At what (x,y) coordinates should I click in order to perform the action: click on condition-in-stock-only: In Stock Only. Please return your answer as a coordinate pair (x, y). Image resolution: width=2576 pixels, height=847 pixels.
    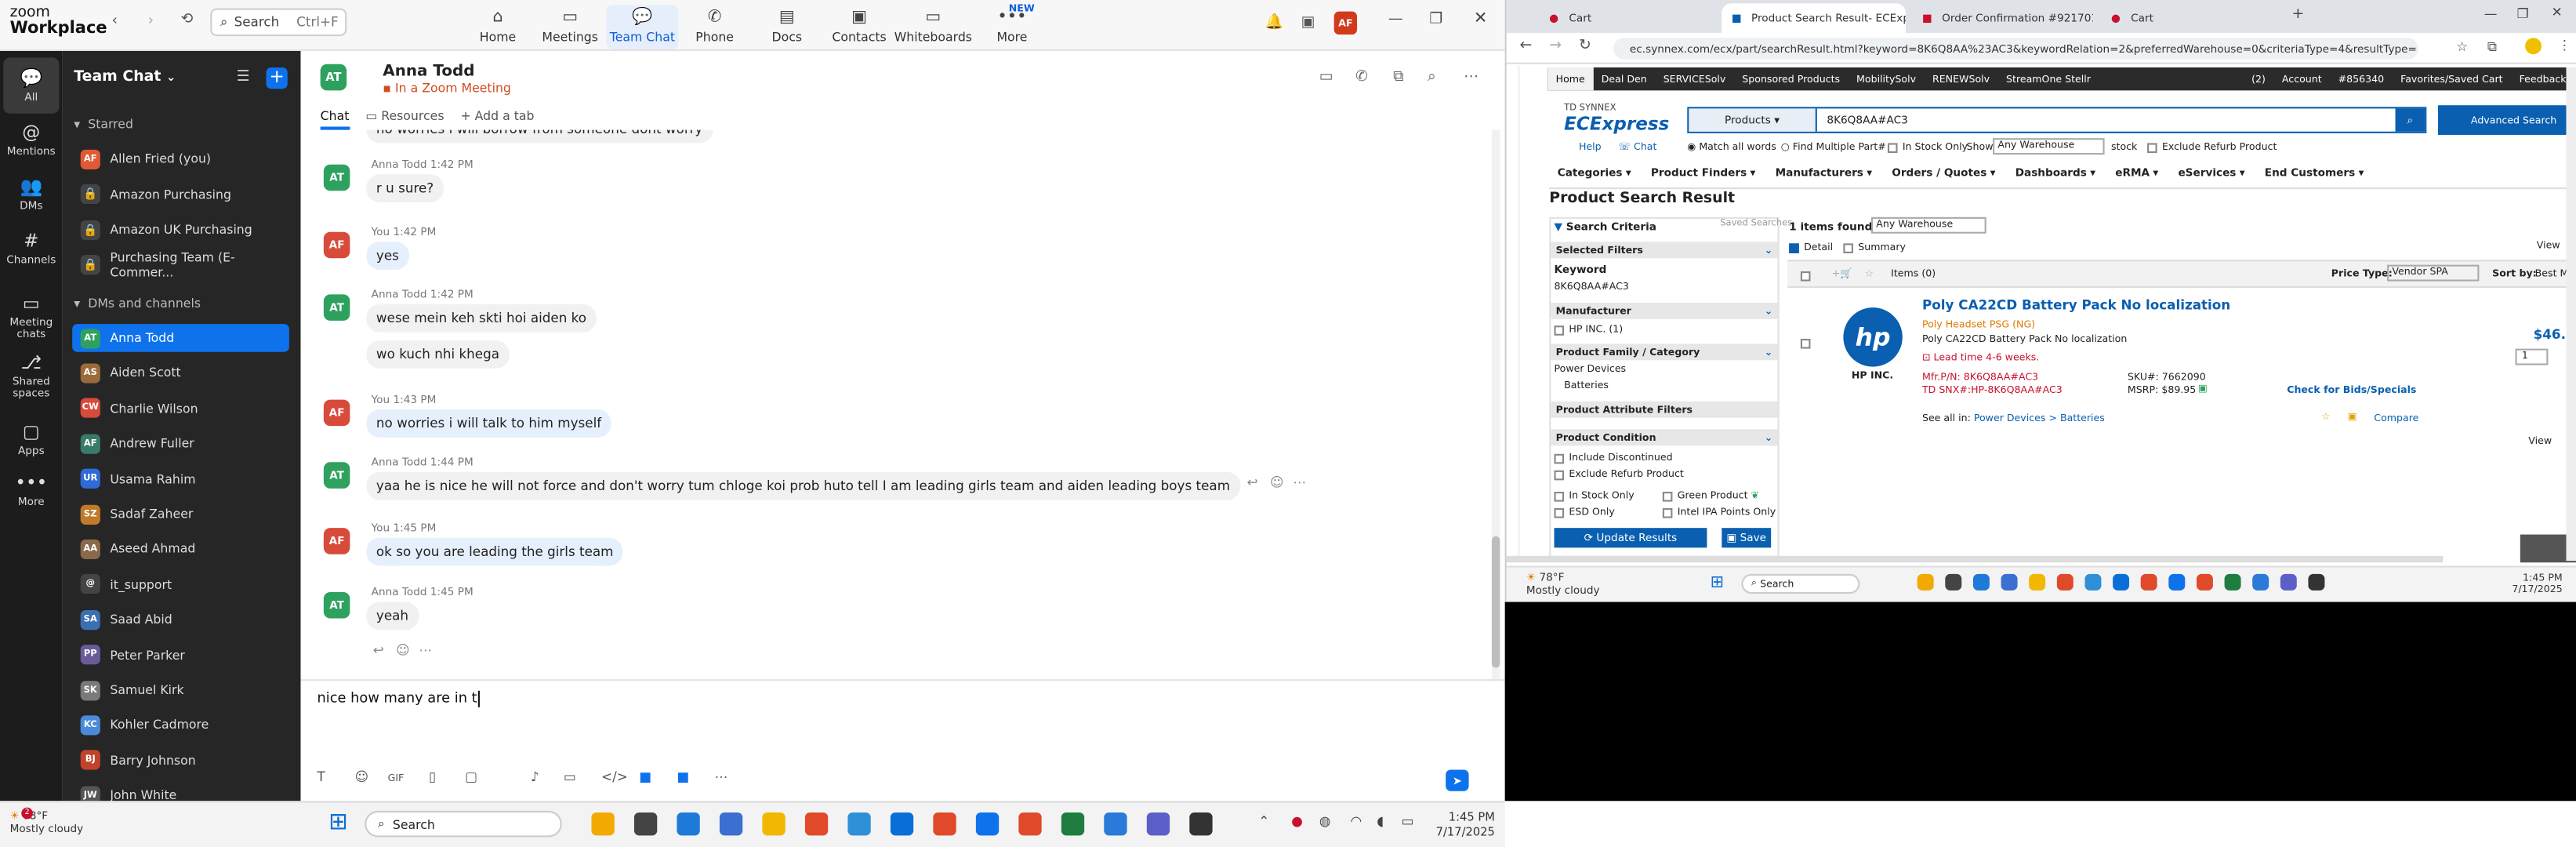
    Looking at the image, I should click on (1594, 496).